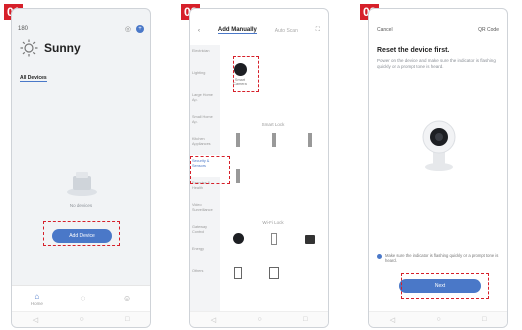 This screenshot has height=330, width=522. Describe the element at coordinates (81, 205) in the screenshot. I see `empty-state-text: No devices` at that location.